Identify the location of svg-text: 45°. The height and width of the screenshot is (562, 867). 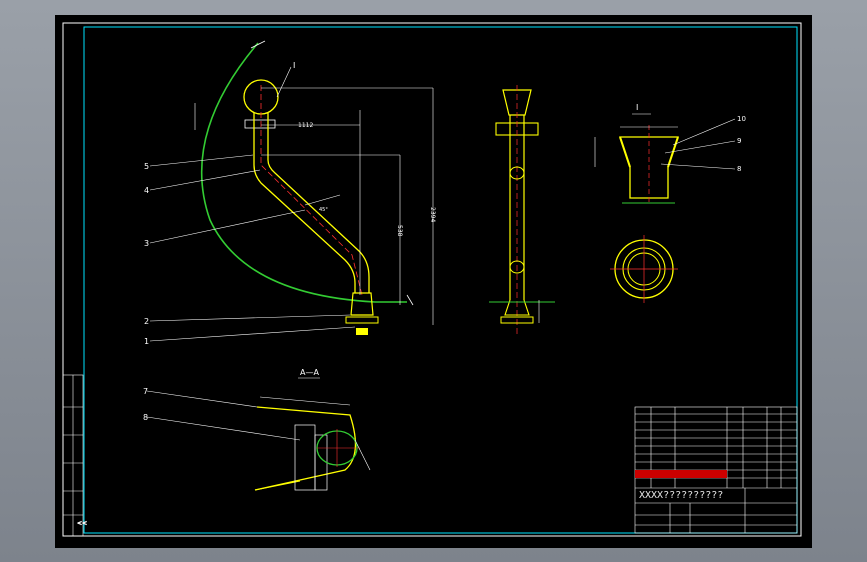
(323, 210).